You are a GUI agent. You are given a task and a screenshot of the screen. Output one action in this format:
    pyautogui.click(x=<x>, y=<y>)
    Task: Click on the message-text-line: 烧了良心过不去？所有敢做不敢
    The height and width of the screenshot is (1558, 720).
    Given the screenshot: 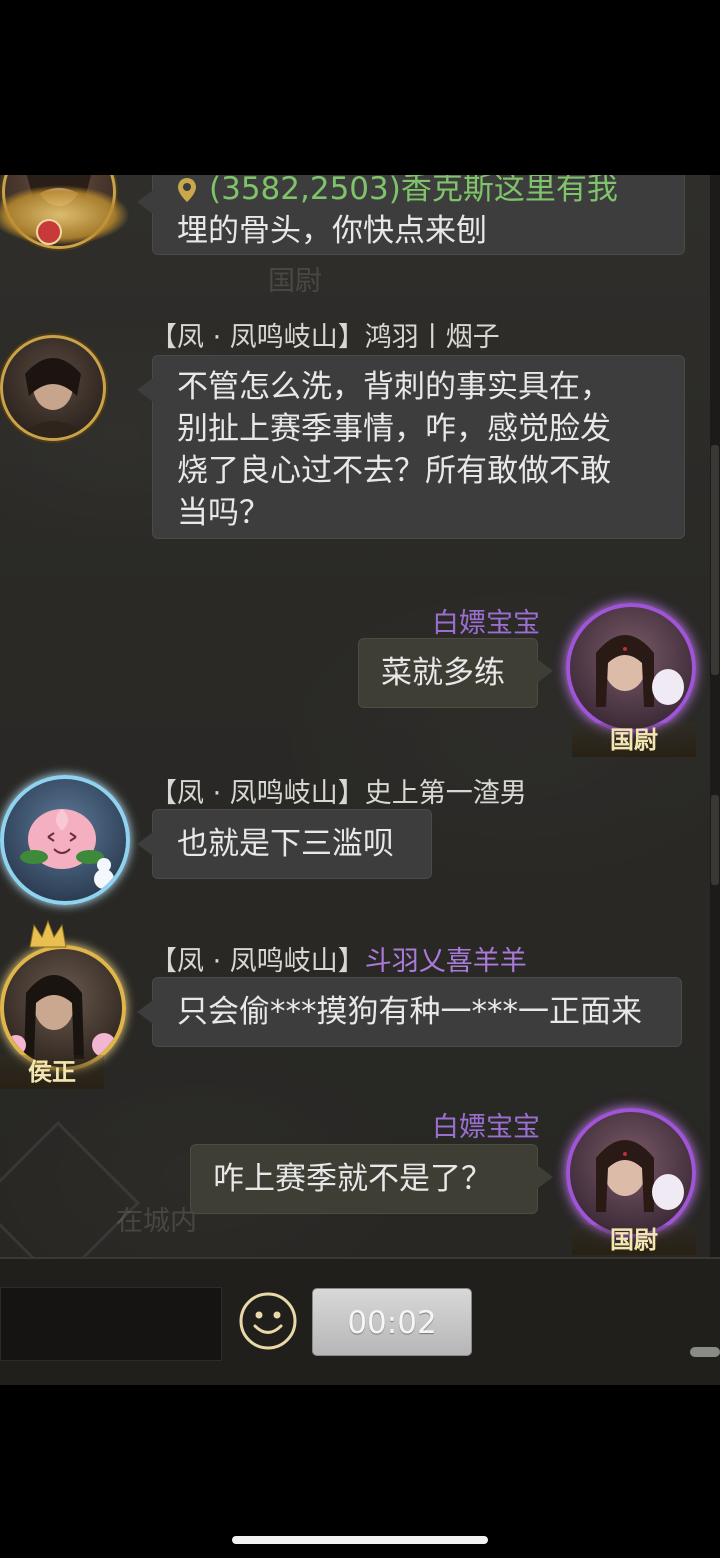 What is the action you would take?
    pyautogui.click(x=394, y=471)
    